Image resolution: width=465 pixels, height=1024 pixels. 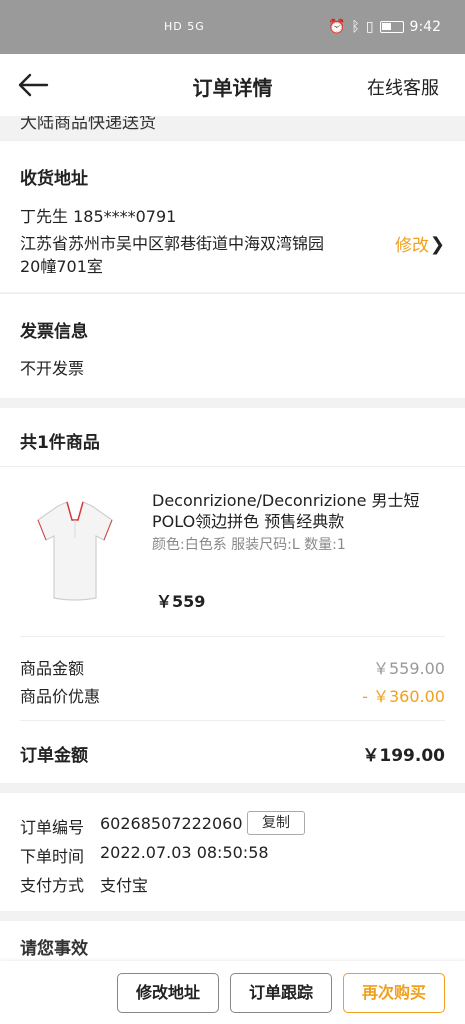 I want to click on online-service-link: 在线客服, so click(x=403, y=87).